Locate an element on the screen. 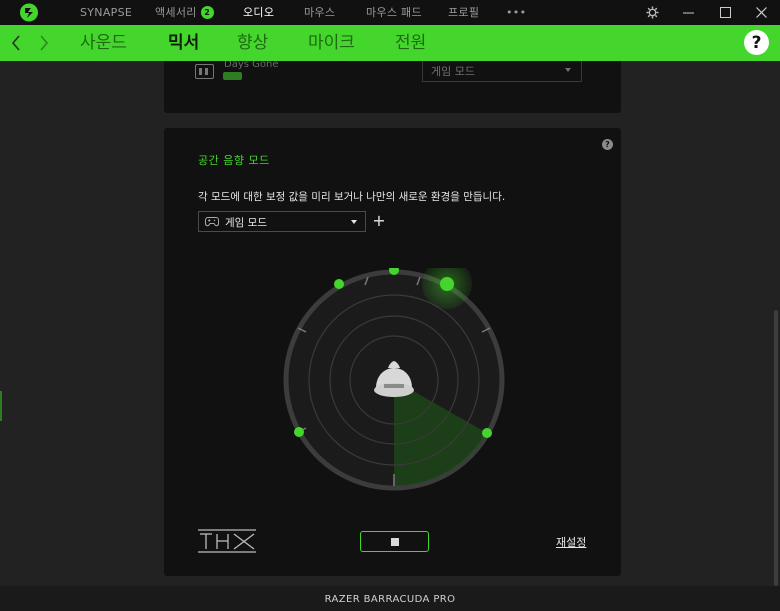 The height and width of the screenshot is (611, 780). topnav-accessories-label: 액세서리 is located at coordinates (176, 12).